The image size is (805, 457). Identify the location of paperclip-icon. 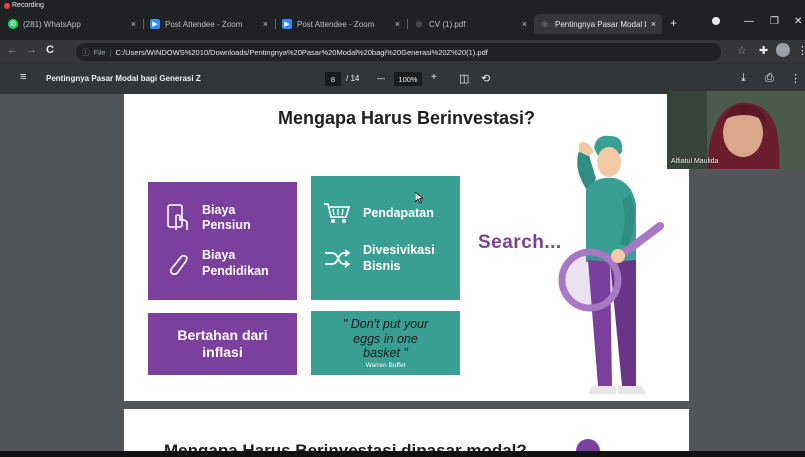
(178, 264).